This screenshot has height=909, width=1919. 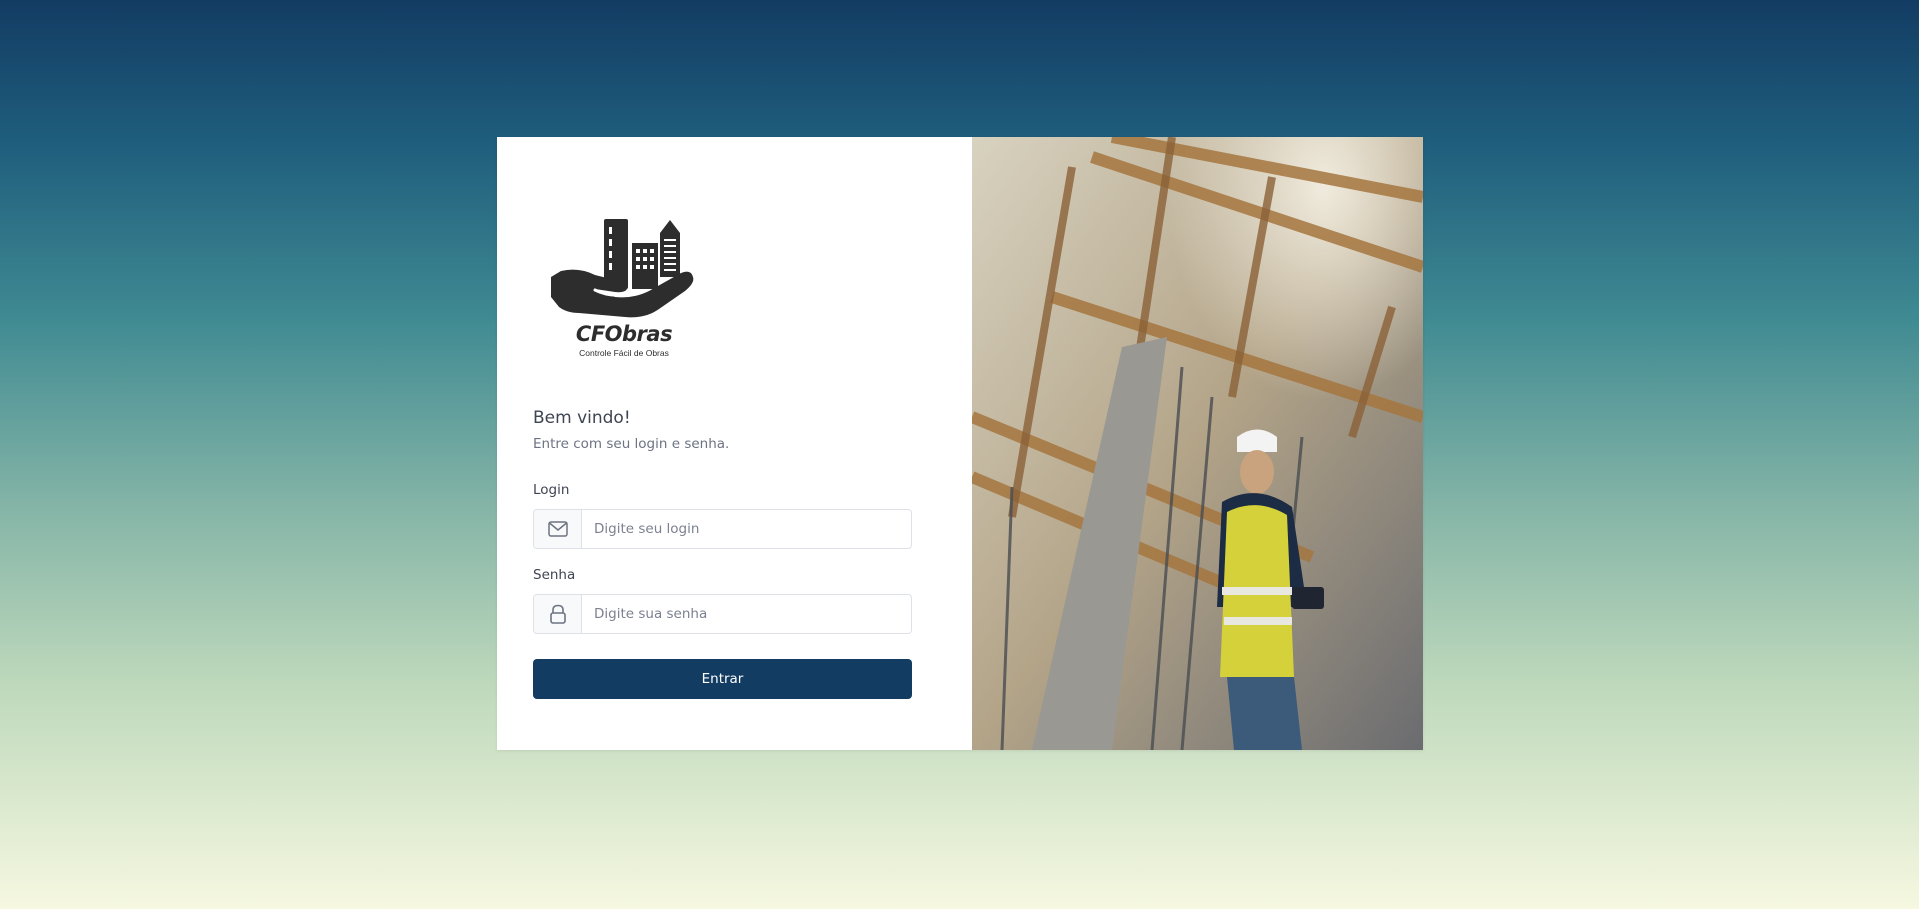 I want to click on welcome-subheading: Entre com seu login e senha., so click(x=631, y=444).